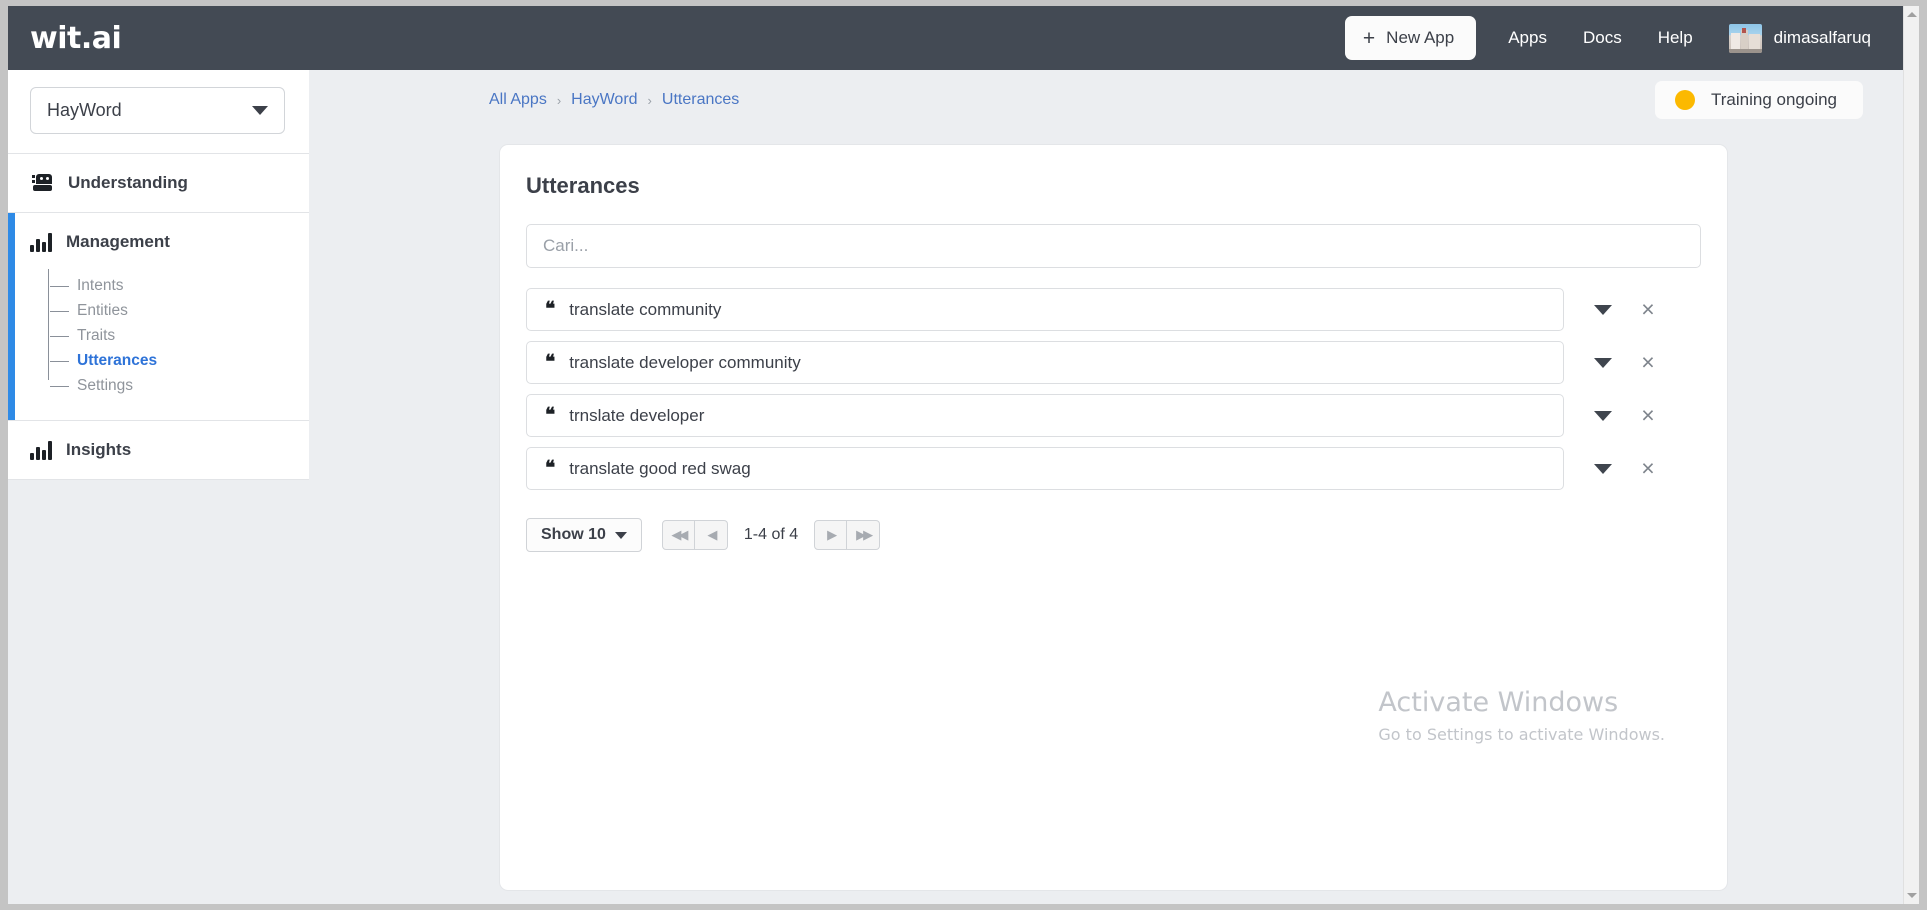 Image resolution: width=1927 pixels, height=910 pixels. I want to click on table-row: ❝ translate community ×, so click(1113, 309).